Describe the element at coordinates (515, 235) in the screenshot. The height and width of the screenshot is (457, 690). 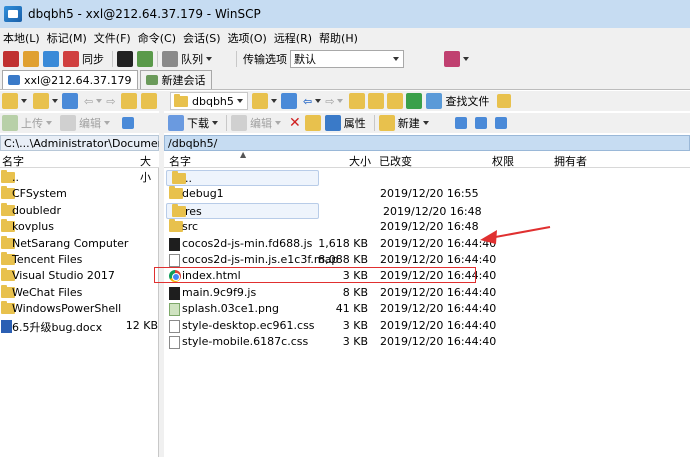
I see `annotation-arrow` at that location.